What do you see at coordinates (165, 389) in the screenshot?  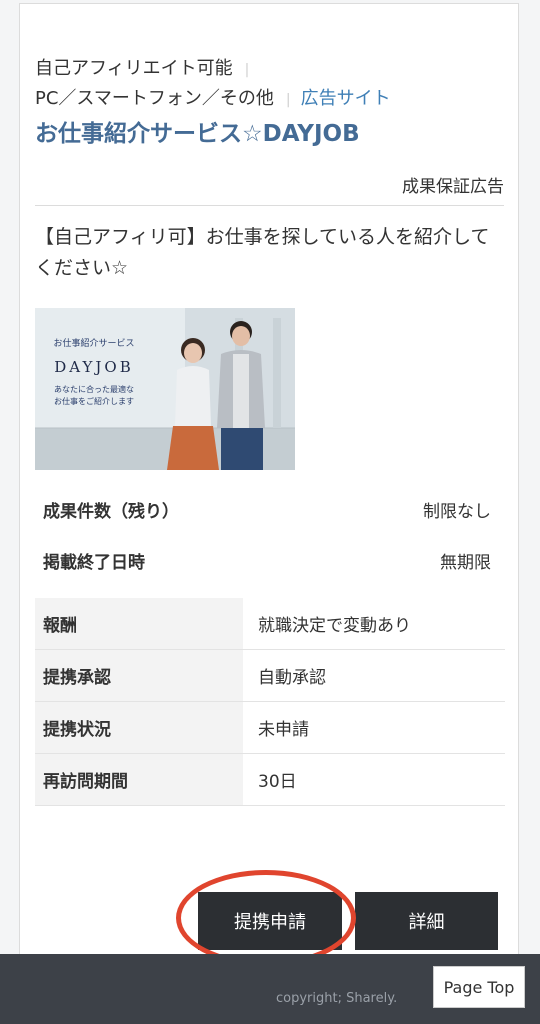 I see `listing-banner-image: お仕事紹介サービス DAYJOB あなたに合った最適な お仕事をご紹介します` at bounding box center [165, 389].